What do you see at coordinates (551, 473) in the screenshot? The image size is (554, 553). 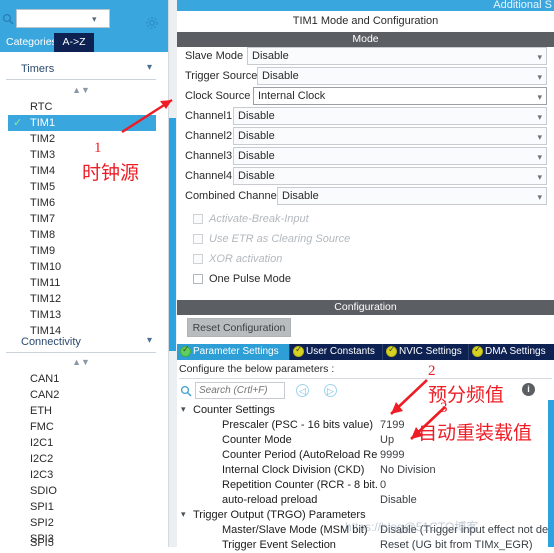 I see `config-scrollbar-thumb` at bounding box center [551, 473].